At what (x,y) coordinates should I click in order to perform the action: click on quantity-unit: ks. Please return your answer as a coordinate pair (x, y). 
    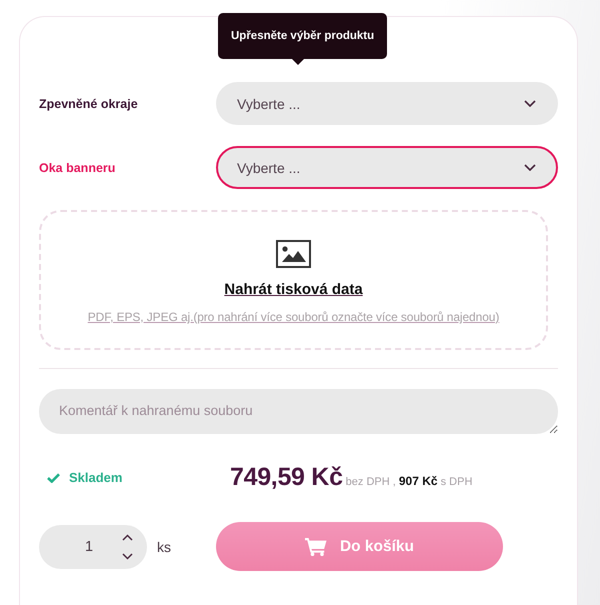
    Looking at the image, I should click on (164, 546).